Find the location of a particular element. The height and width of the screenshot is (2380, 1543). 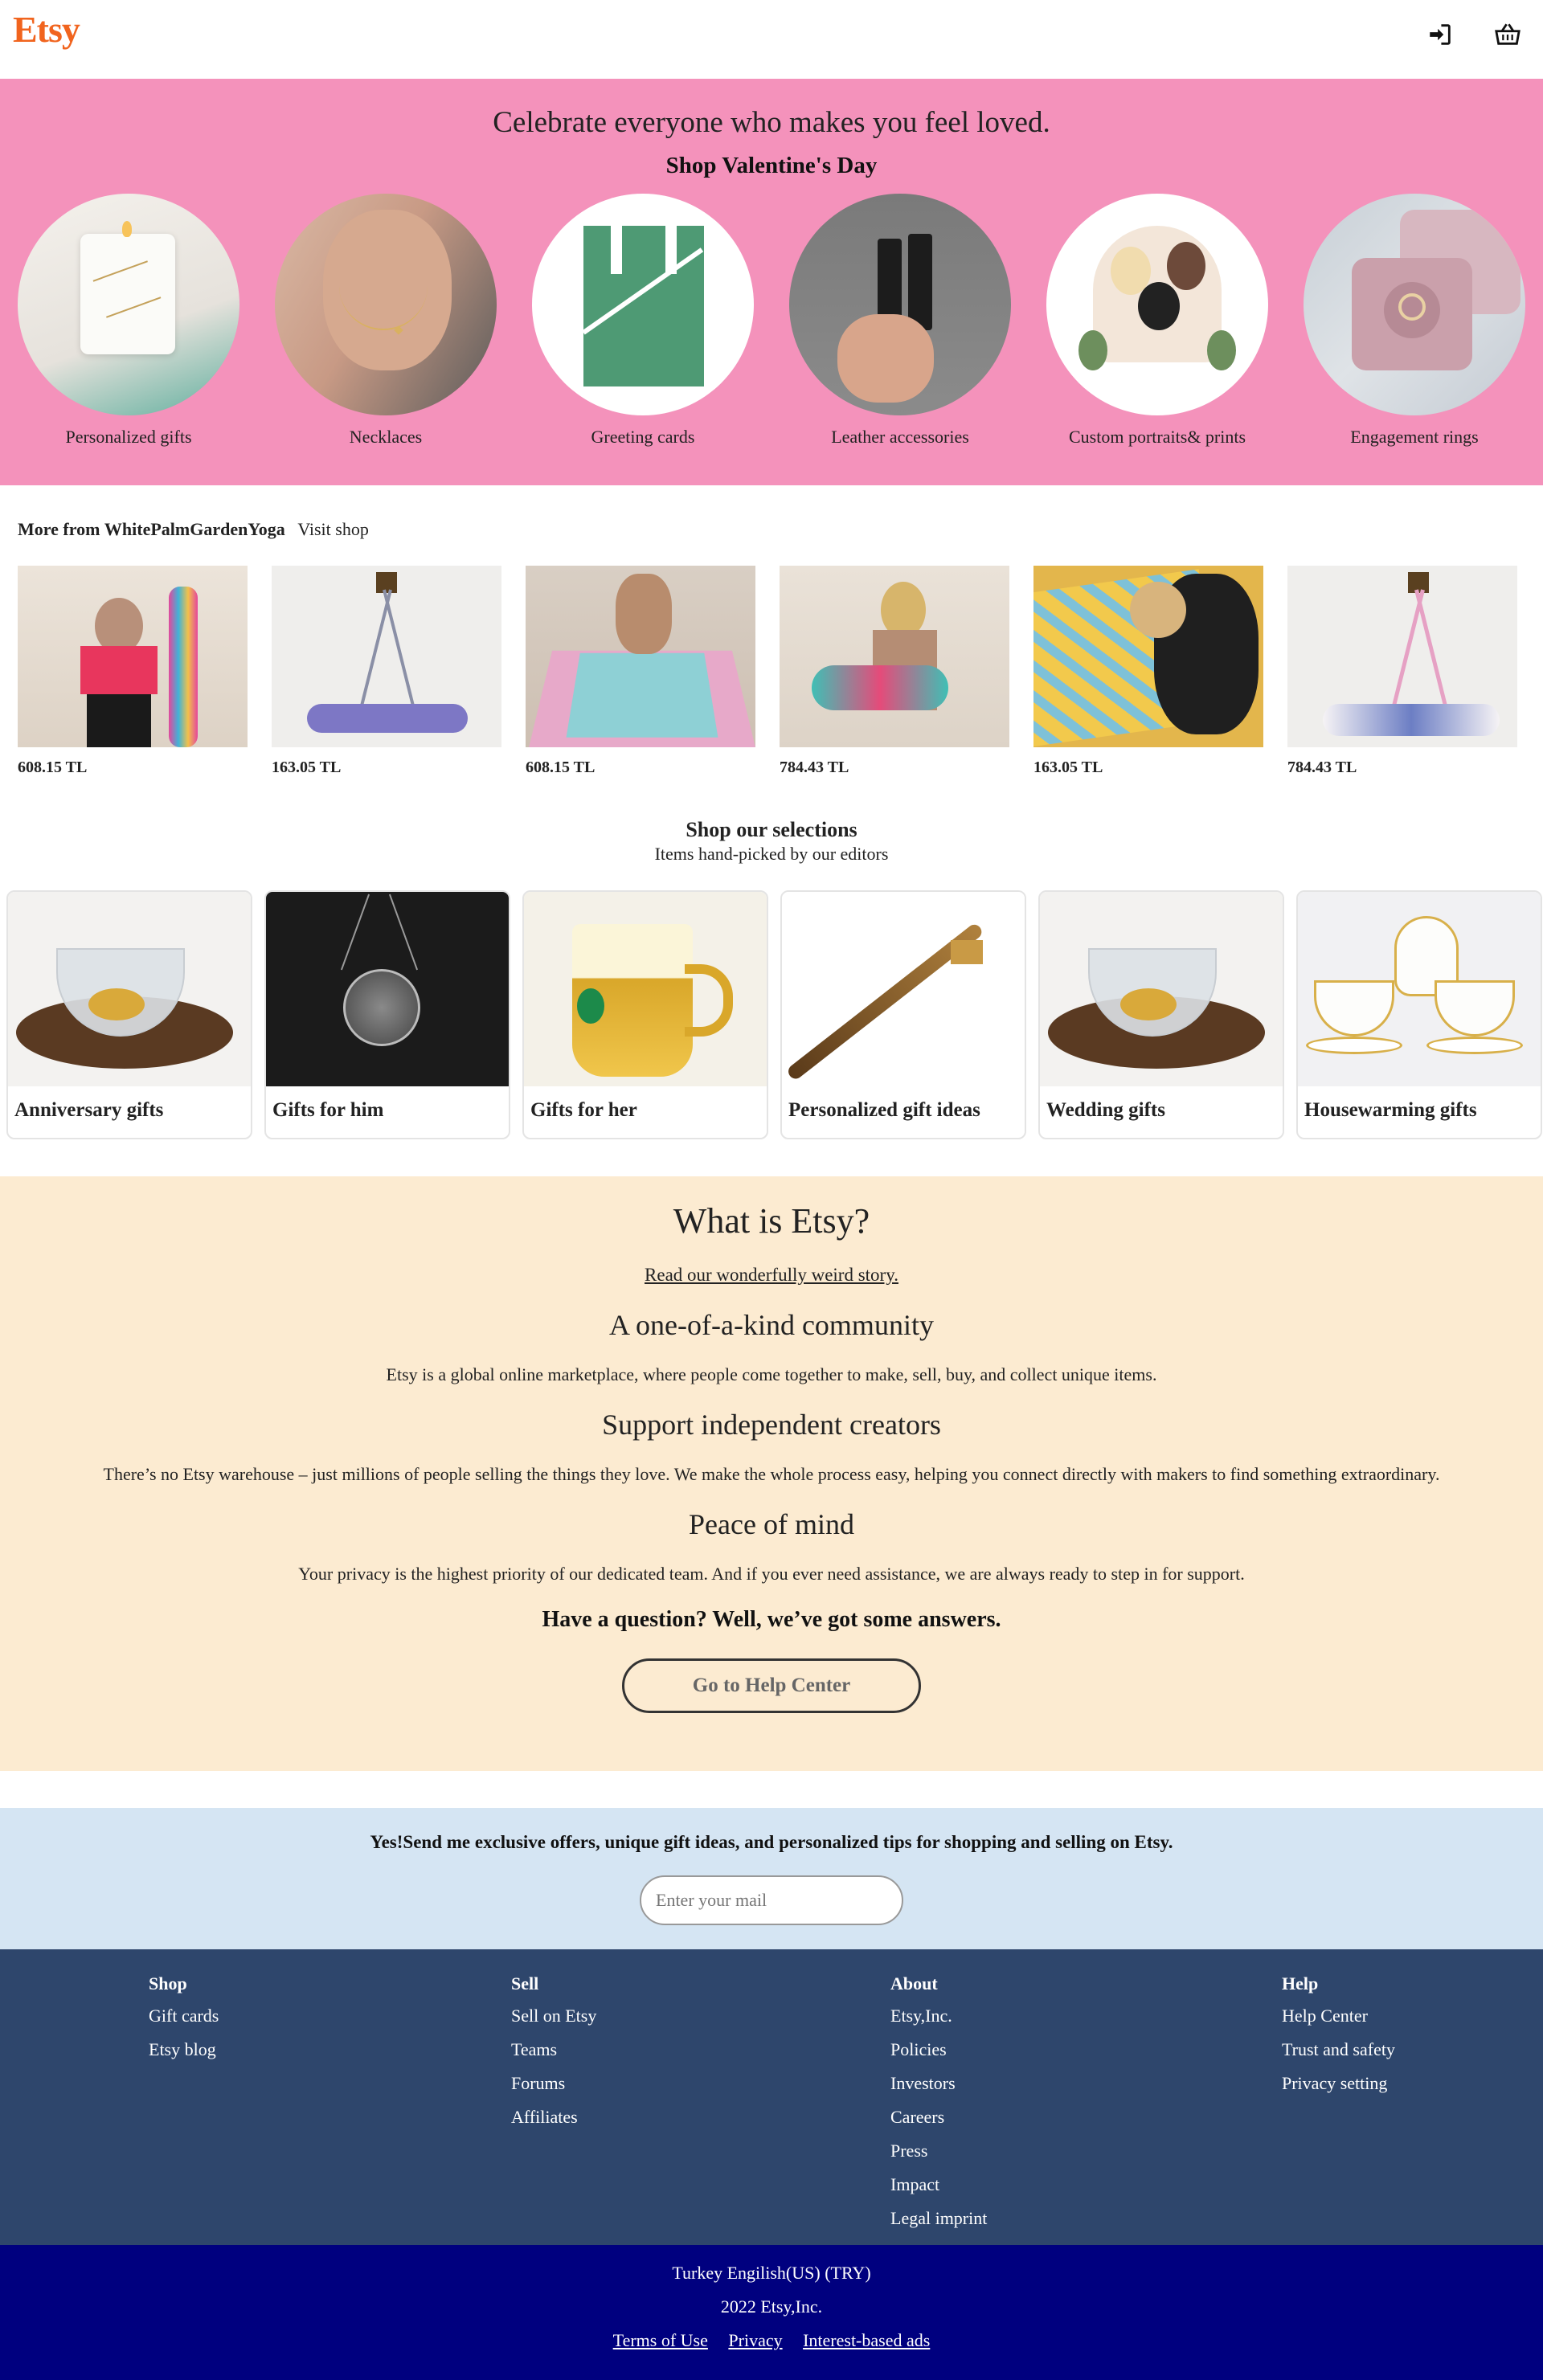

footer-link: Sell on Etsy is located at coordinates (553, 2022).